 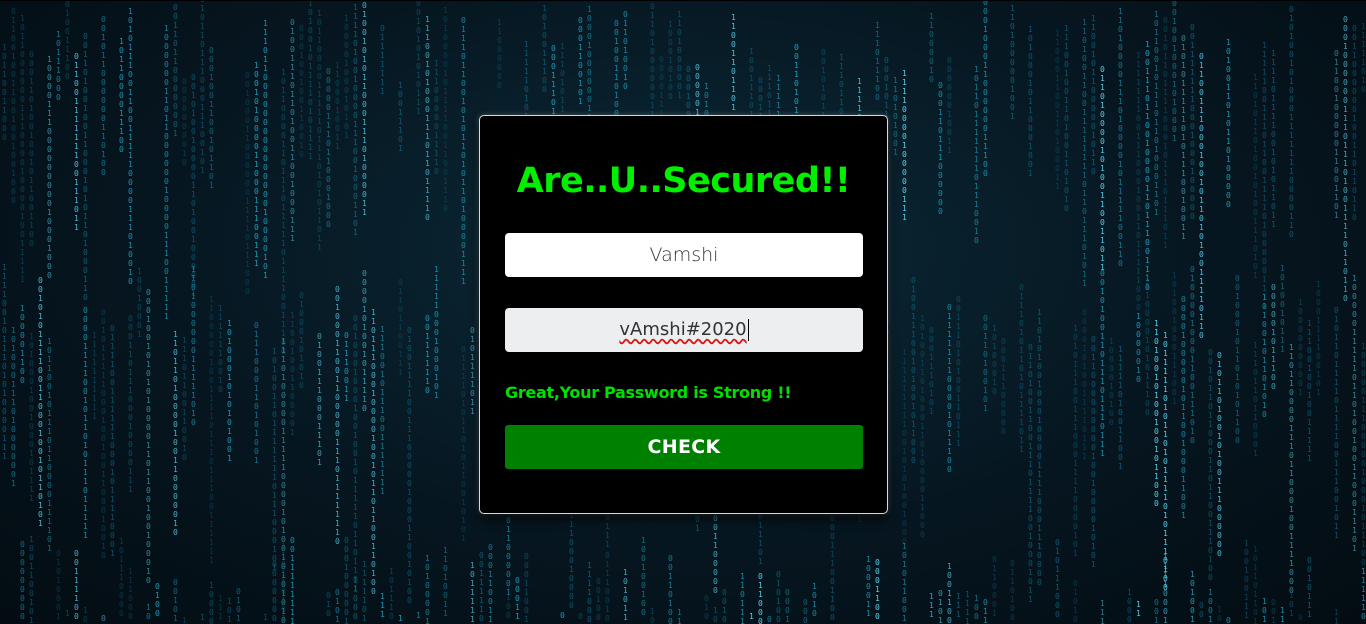 I want to click on svg-text: 000, so click(x=805, y=611).